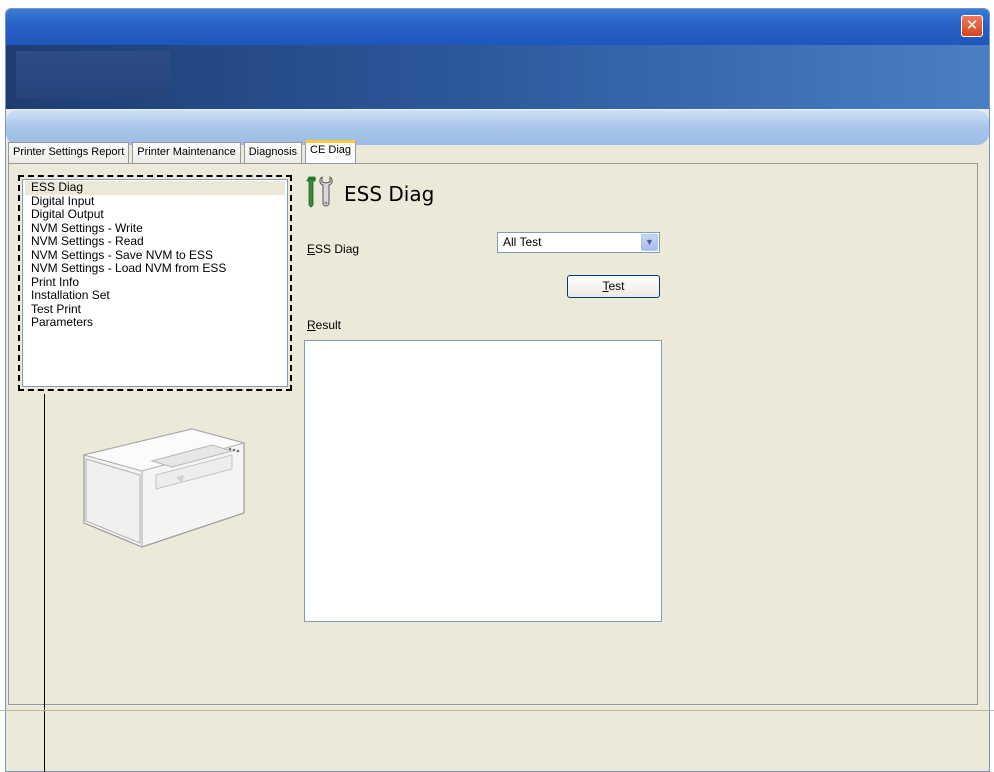 This screenshot has width=994, height=772. What do you see at coordinates (331, 151) in the screenshot?
I see `tab-ce-diag: CE Diag` at bounding box center [331, 151].